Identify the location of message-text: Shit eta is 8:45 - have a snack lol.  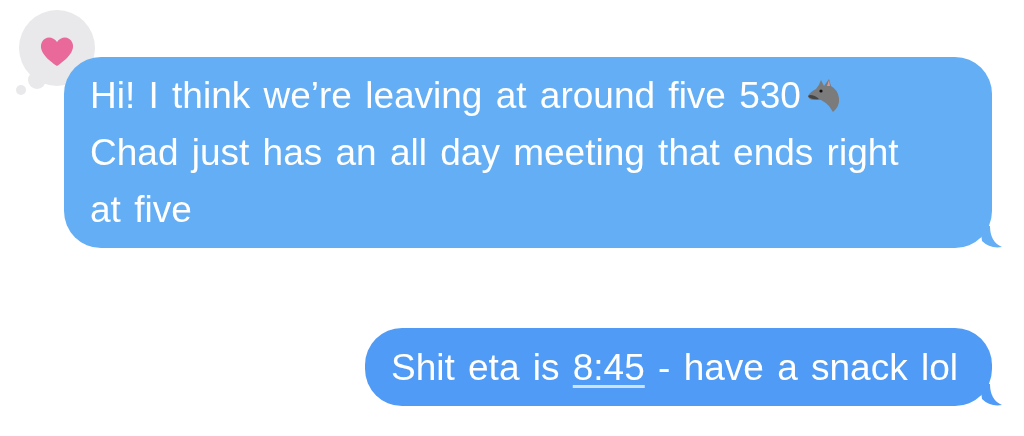
(674, 367).